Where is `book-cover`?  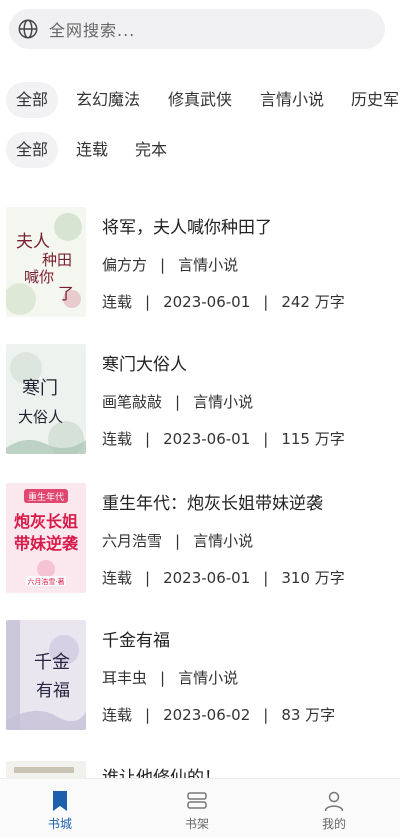
book-cover is located at coordinates (46, 769).